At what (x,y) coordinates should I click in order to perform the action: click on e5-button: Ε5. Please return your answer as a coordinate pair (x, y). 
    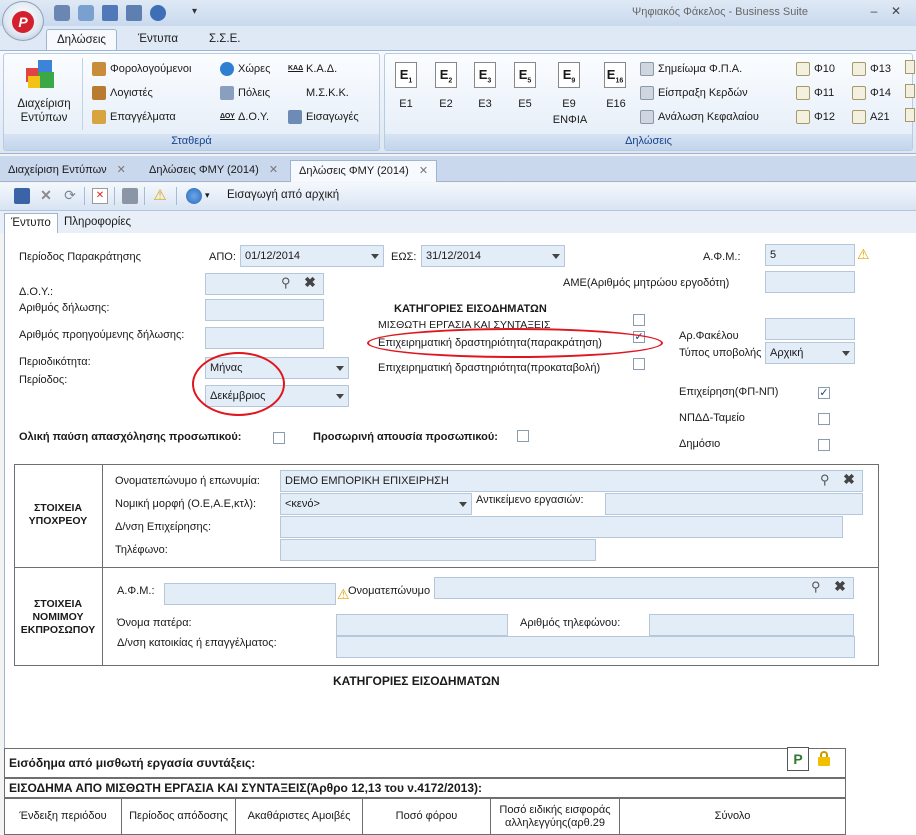
    Looking at the image, I should click on (525, 104).